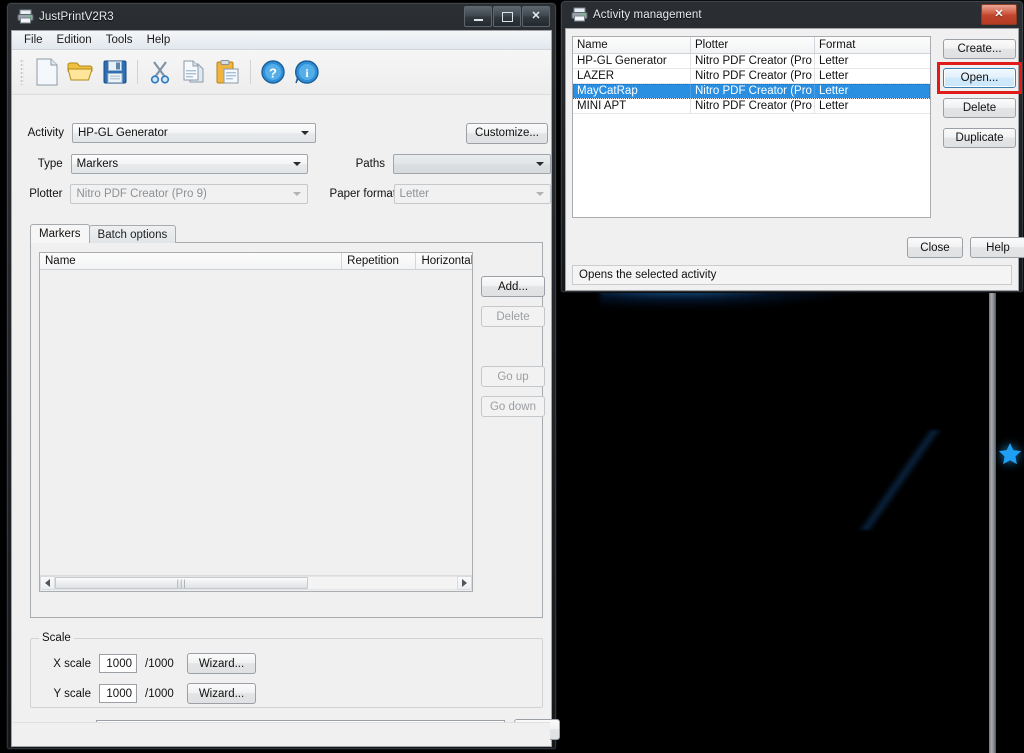 This screenshot has height=753, width=1024. I want to click on type-paths-row: Type Markers Paths, so click(281, 164).